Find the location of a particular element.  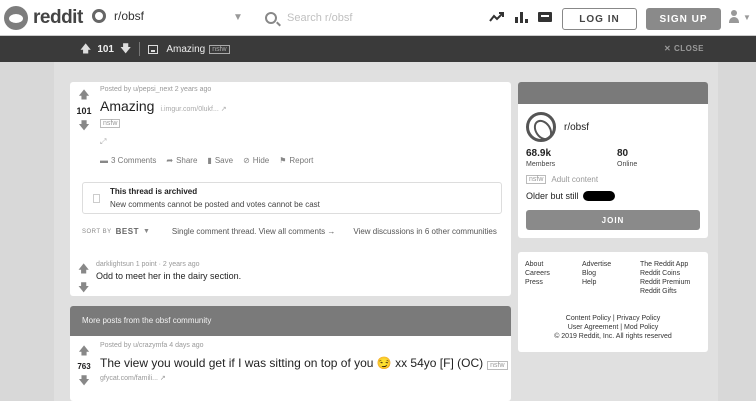

post-meta: Posted by u/pepsi_next 2 years ago is located at coordinates (156, 89).